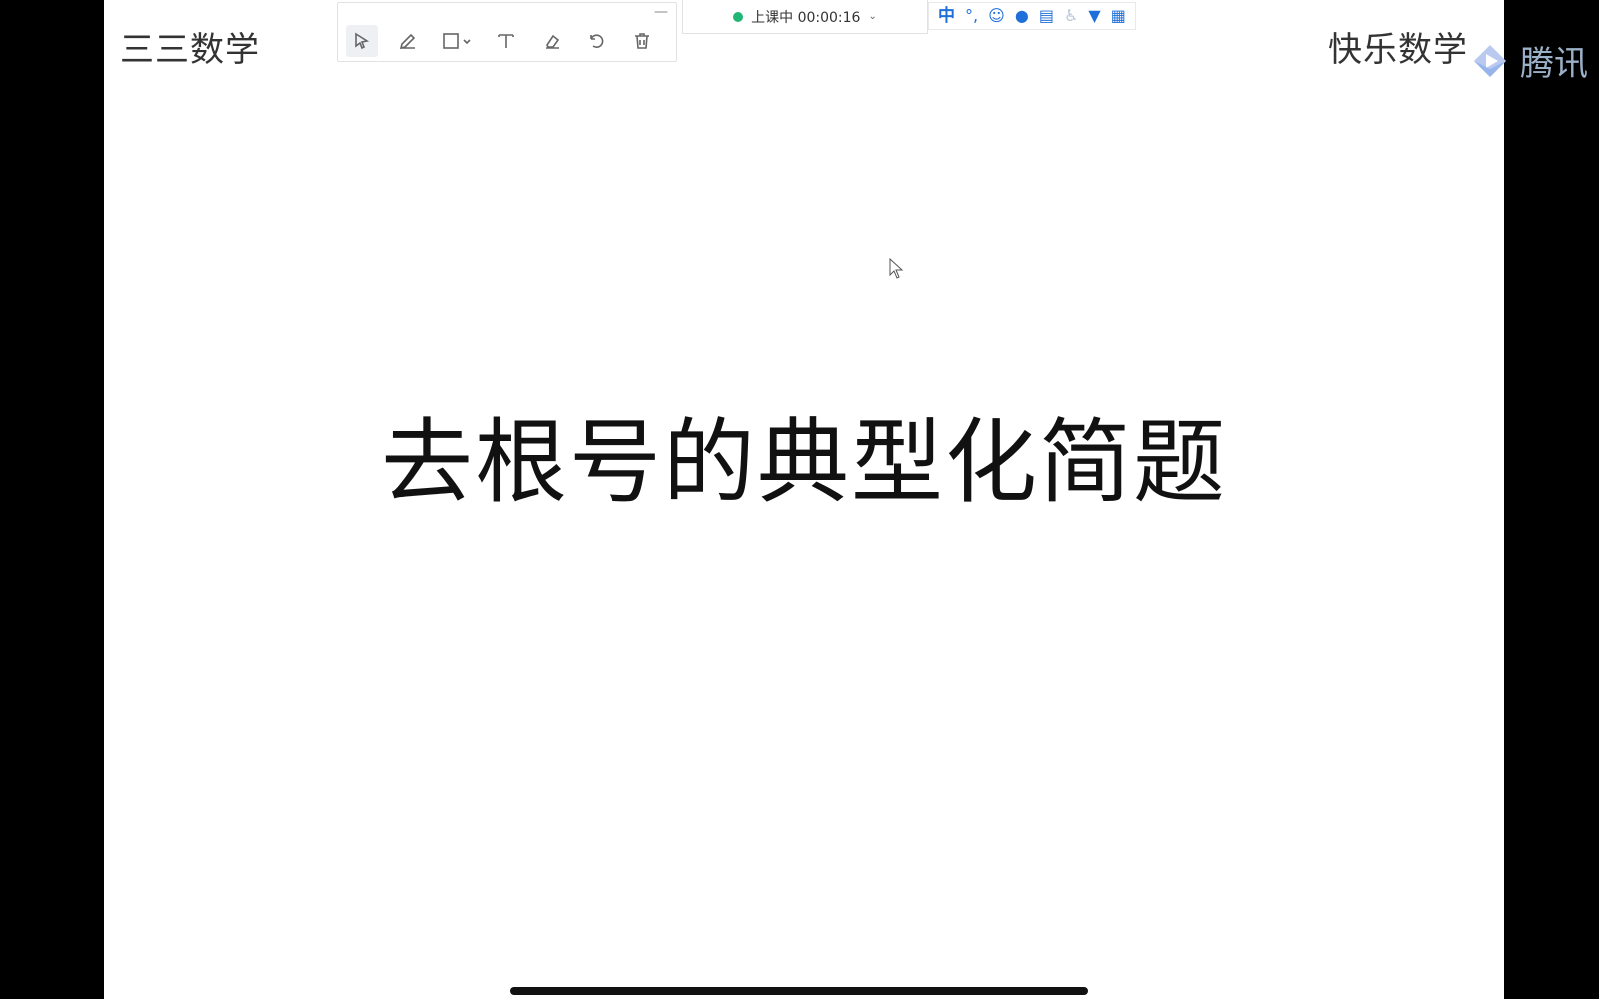 Image resolution: width=1599 pixels, height=999 pixels. Describe the element at coordinates (996, 16) in the screenshot. I see `emoji-icon: ☺` at that location.